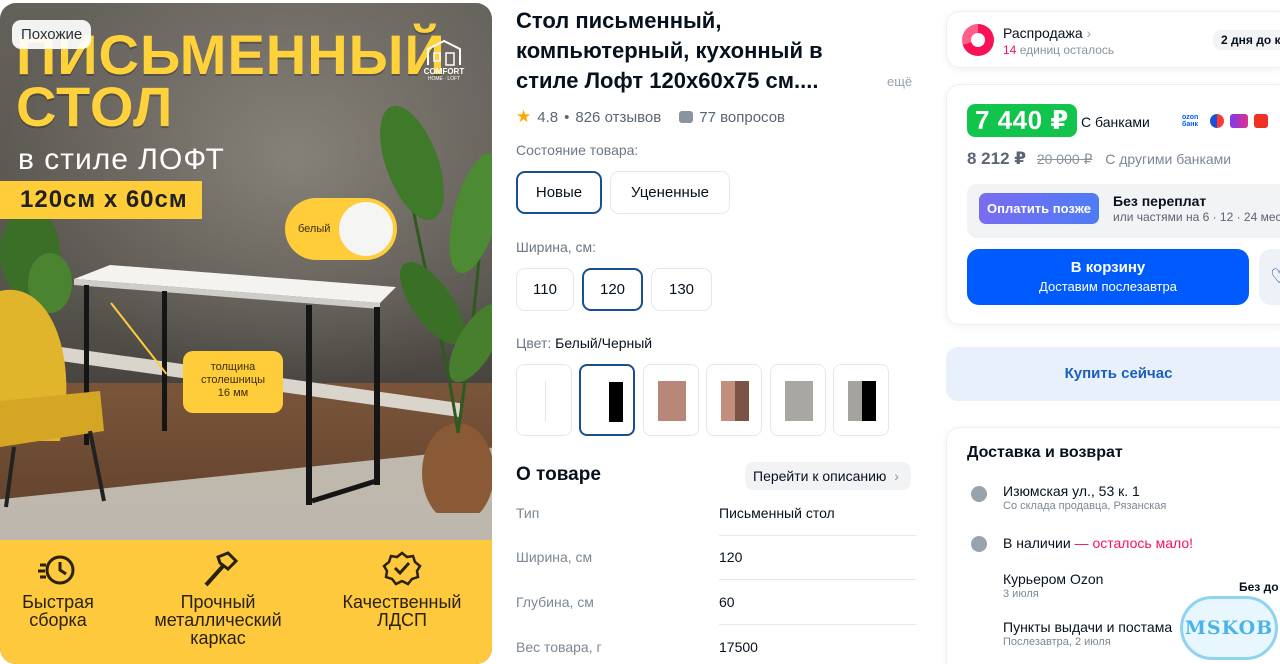 Image resolution: width=1280 pixels, height=664 pixels. Describe the element at coordinates (727, 602) in the screenshot. I see `spec-value: 60` at that location.